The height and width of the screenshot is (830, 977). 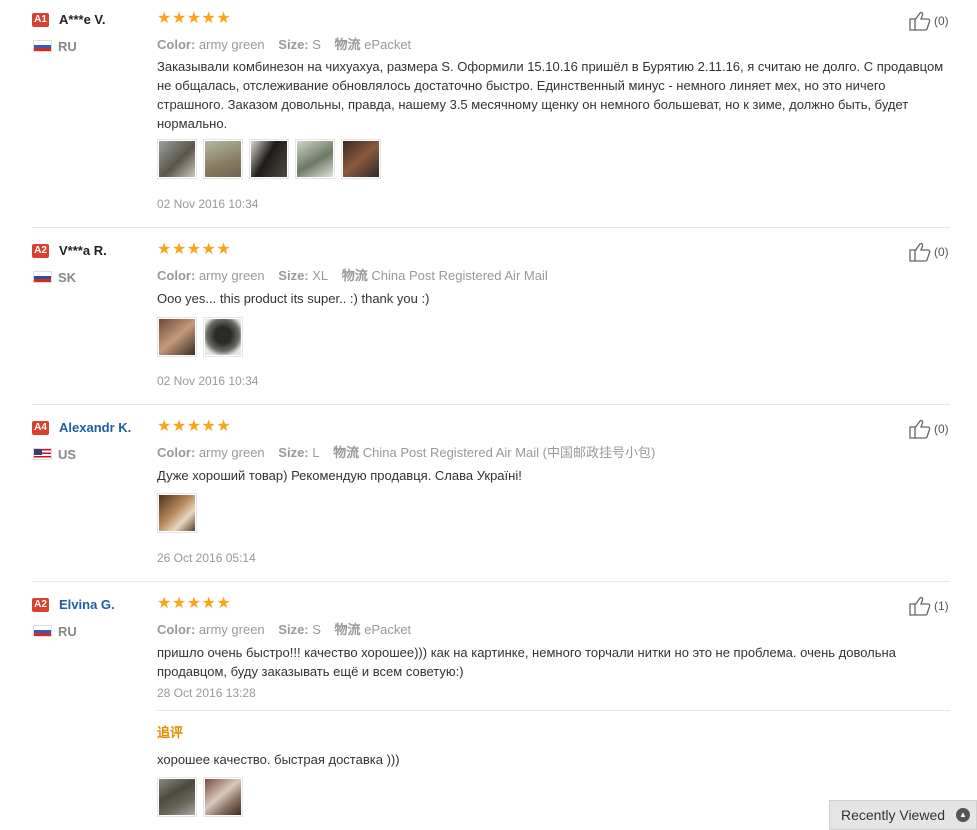 What do you see at coordinates (40, 20) in the screenshot?
I see `buyer-level-badge: A1` at bounding box center [40, 20].